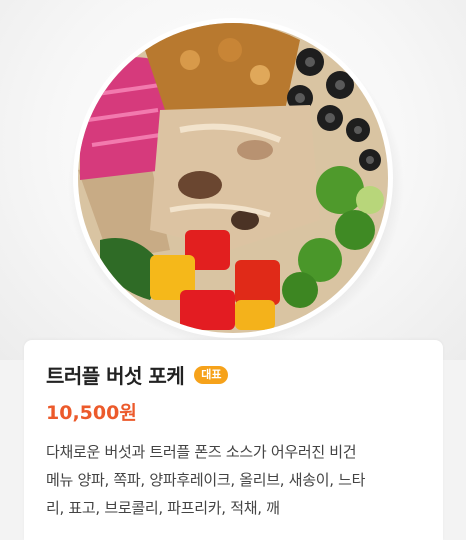  Describe the element at coordinates (211, 374) in the screenshot. I see `signature-badge: 대표` at that location.